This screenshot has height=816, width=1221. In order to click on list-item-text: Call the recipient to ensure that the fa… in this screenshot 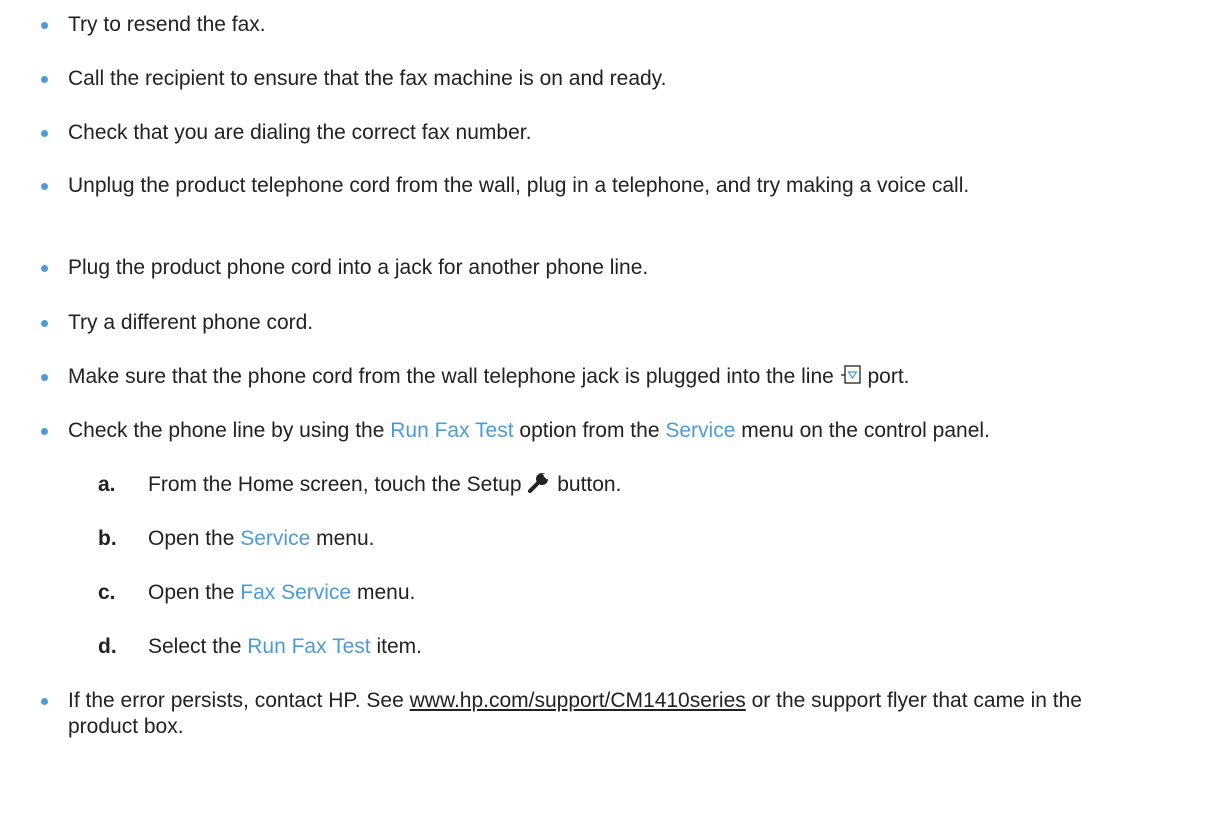, I will do `click(367, 78)`.